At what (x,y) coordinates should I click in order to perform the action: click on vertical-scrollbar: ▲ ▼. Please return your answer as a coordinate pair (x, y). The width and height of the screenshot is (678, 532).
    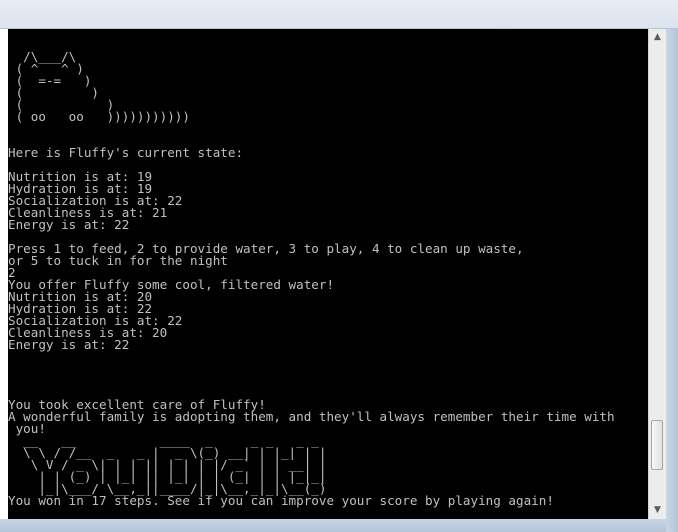
    Looking at the image, I should click on (657, 274).